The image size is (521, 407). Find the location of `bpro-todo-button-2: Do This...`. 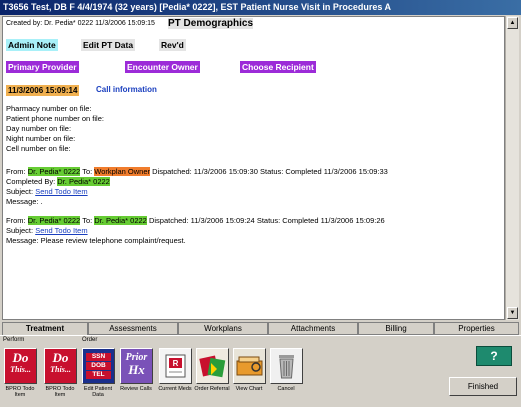

bpro-todo-button-2: Do This... is located at coordinates (60, 366).